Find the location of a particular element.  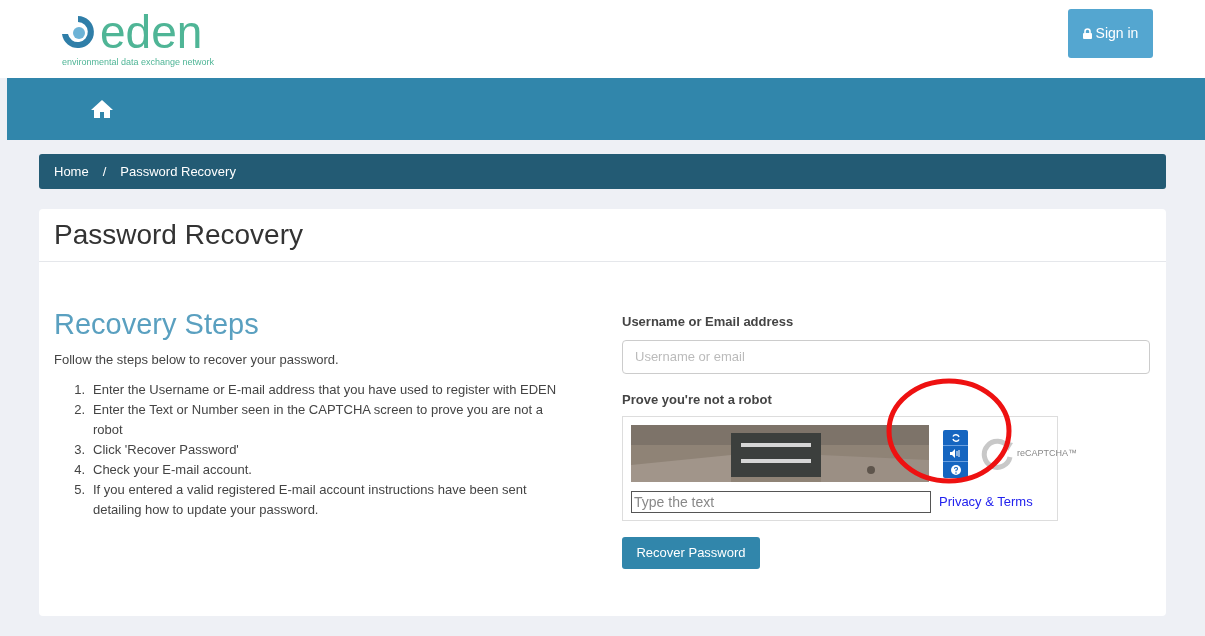

field-label: Username or Email address is located at coordinates (708, 322).